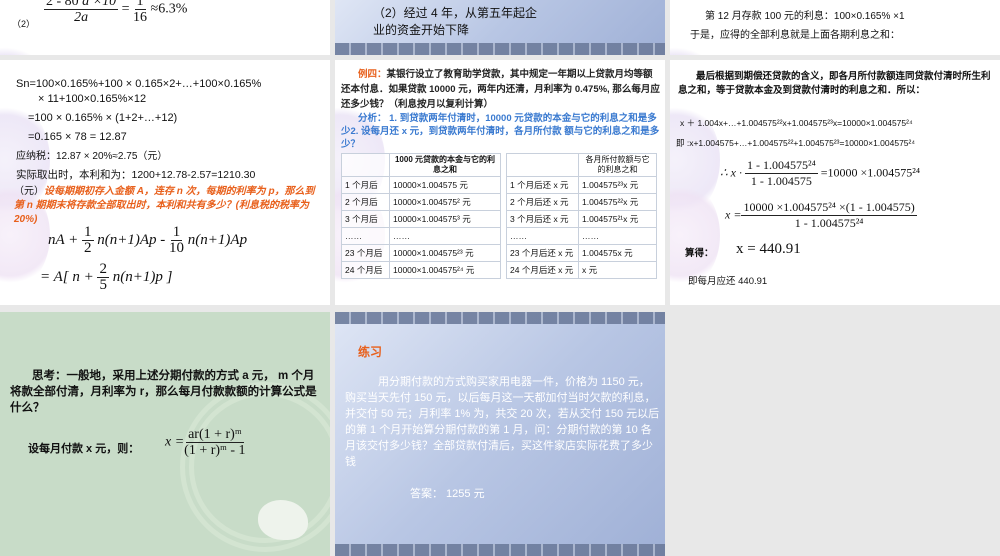  Describe the element at coordinates (24, 24) in the screenshot. I see `label: （2）` at that location.